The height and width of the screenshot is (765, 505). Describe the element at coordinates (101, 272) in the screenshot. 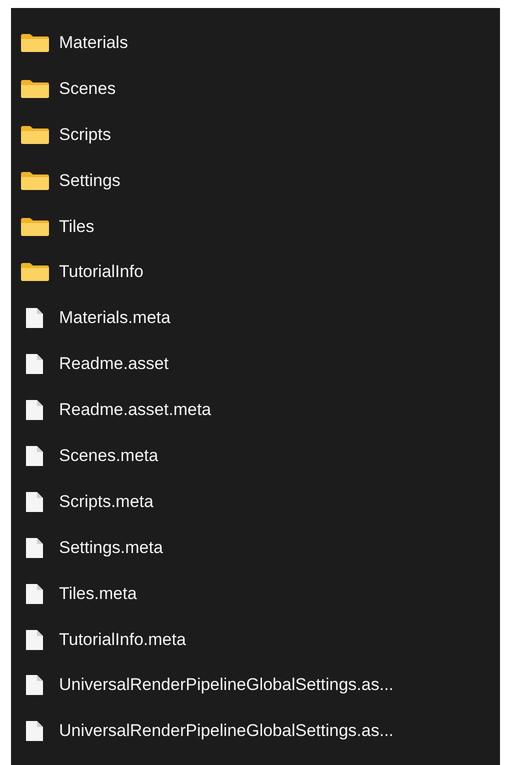

I see `file-name: TutorialInfo` at that location.